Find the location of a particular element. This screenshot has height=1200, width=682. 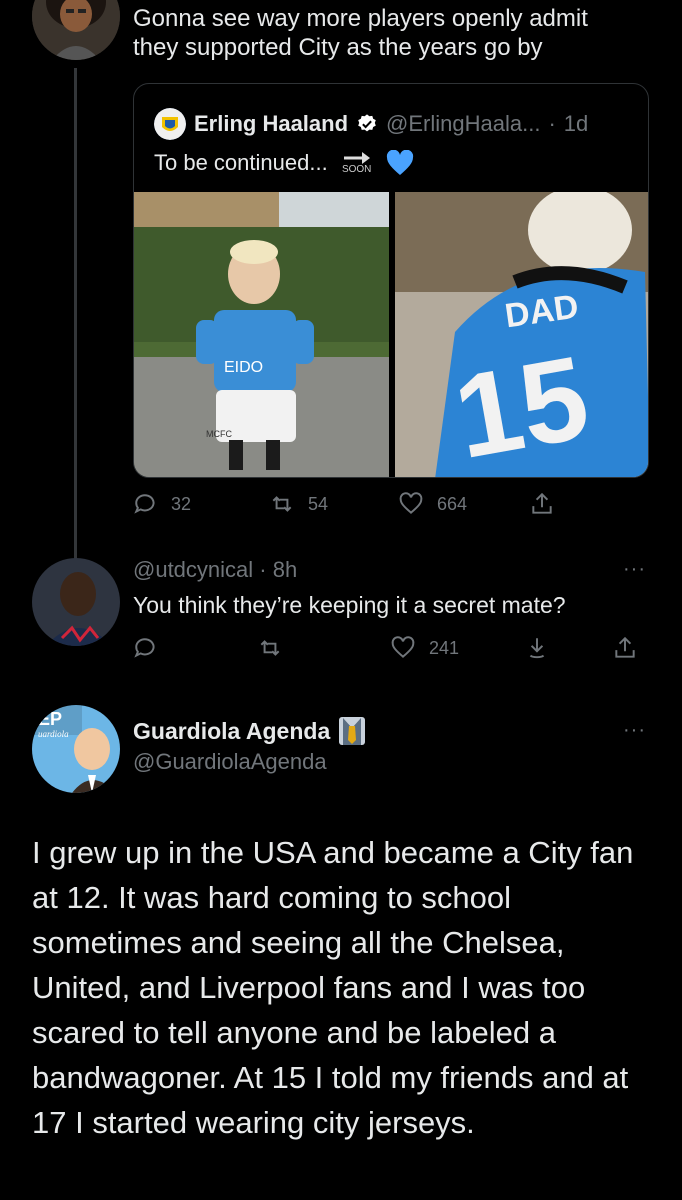

reply-retweet-action is located at coordinates (270, 648).